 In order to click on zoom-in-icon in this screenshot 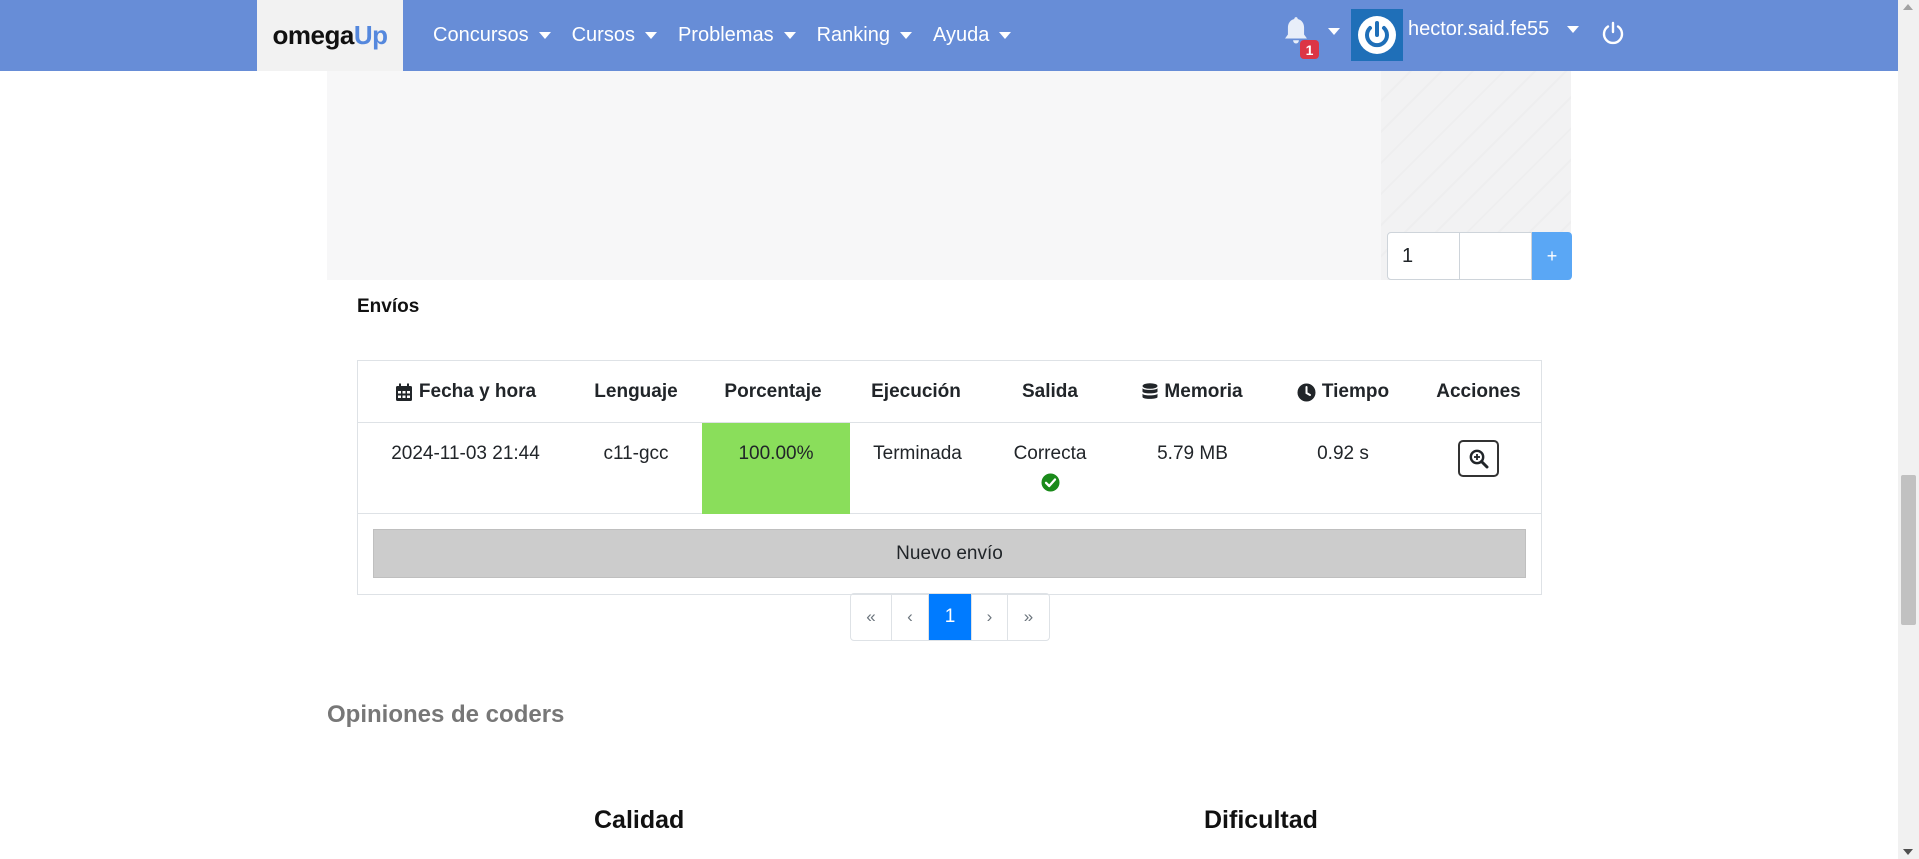, I will do `click(1478, 458)`.